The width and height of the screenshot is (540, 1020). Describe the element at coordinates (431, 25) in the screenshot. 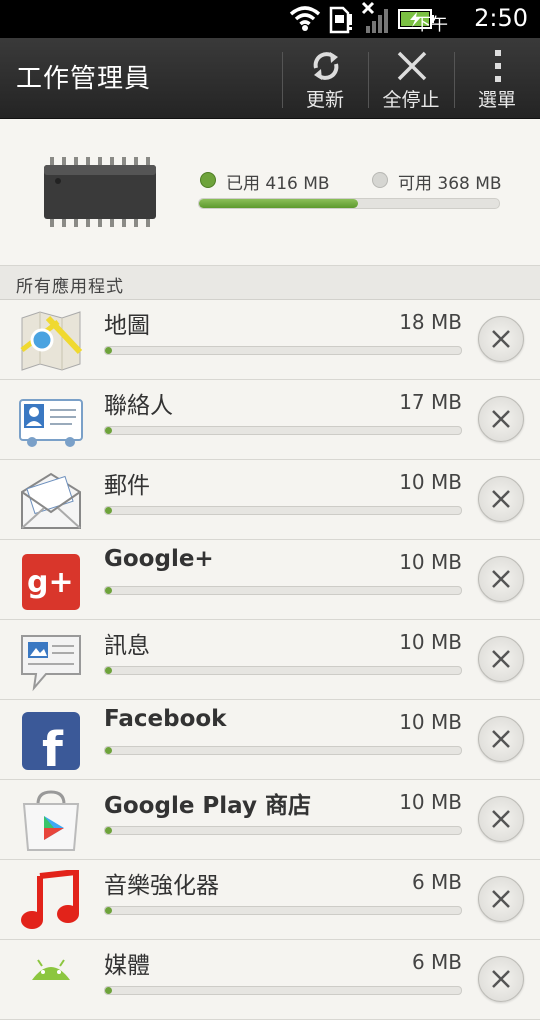

I see `am-pm-label: 下午` at that location.